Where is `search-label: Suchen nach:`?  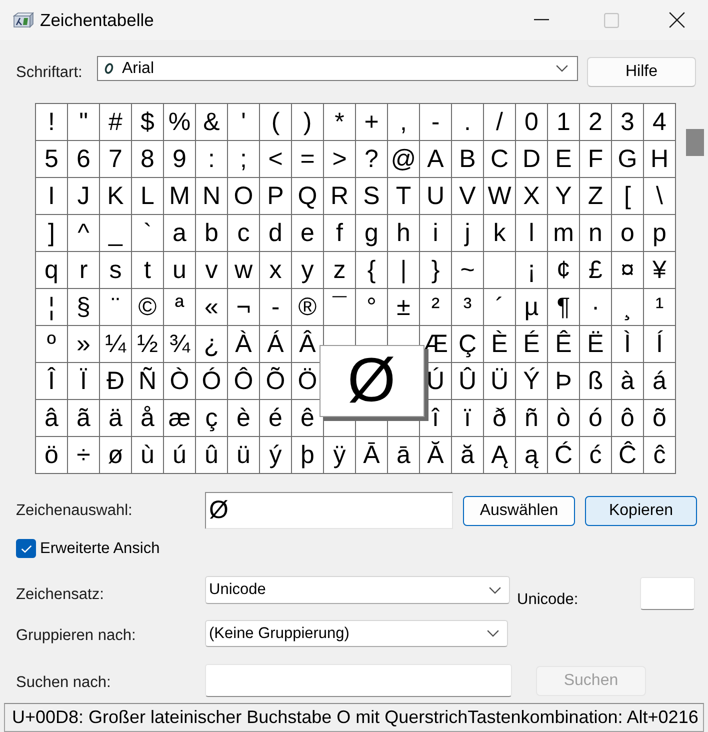 search-label: Suchen nach: is located at coordinates (64, 683).